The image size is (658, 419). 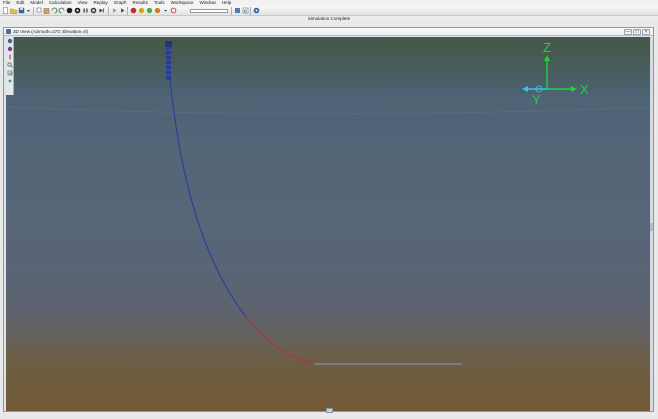 What do you see at coordinates (208, 198) in the screenshot?
I see `riser-line-upper` at bounding box center [208, 198].